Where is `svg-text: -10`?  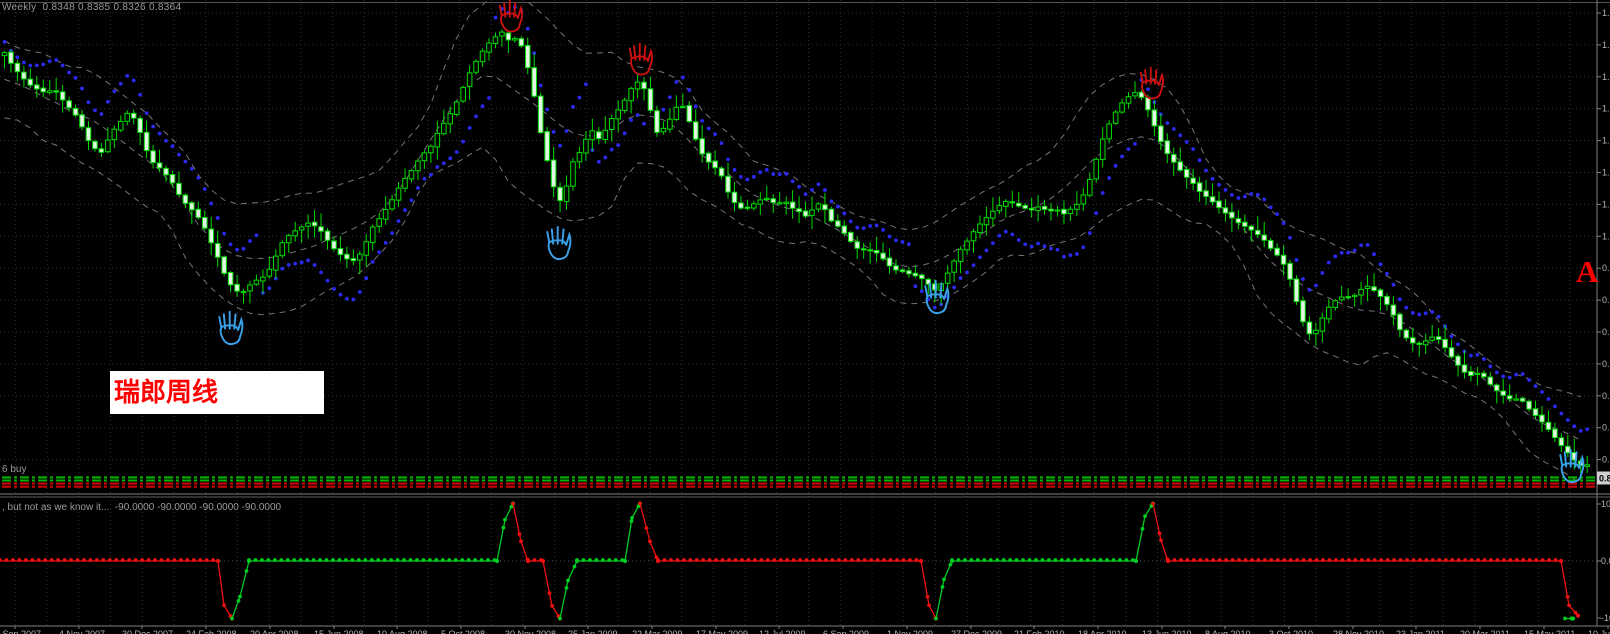
svg-text: -10 is located at coordinates (1605, 618).